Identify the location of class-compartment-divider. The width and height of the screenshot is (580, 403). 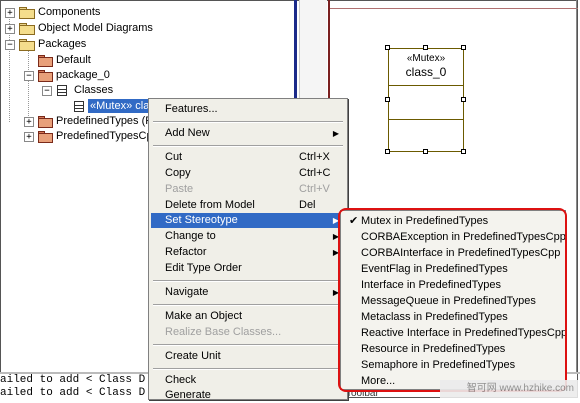
(426, 85).